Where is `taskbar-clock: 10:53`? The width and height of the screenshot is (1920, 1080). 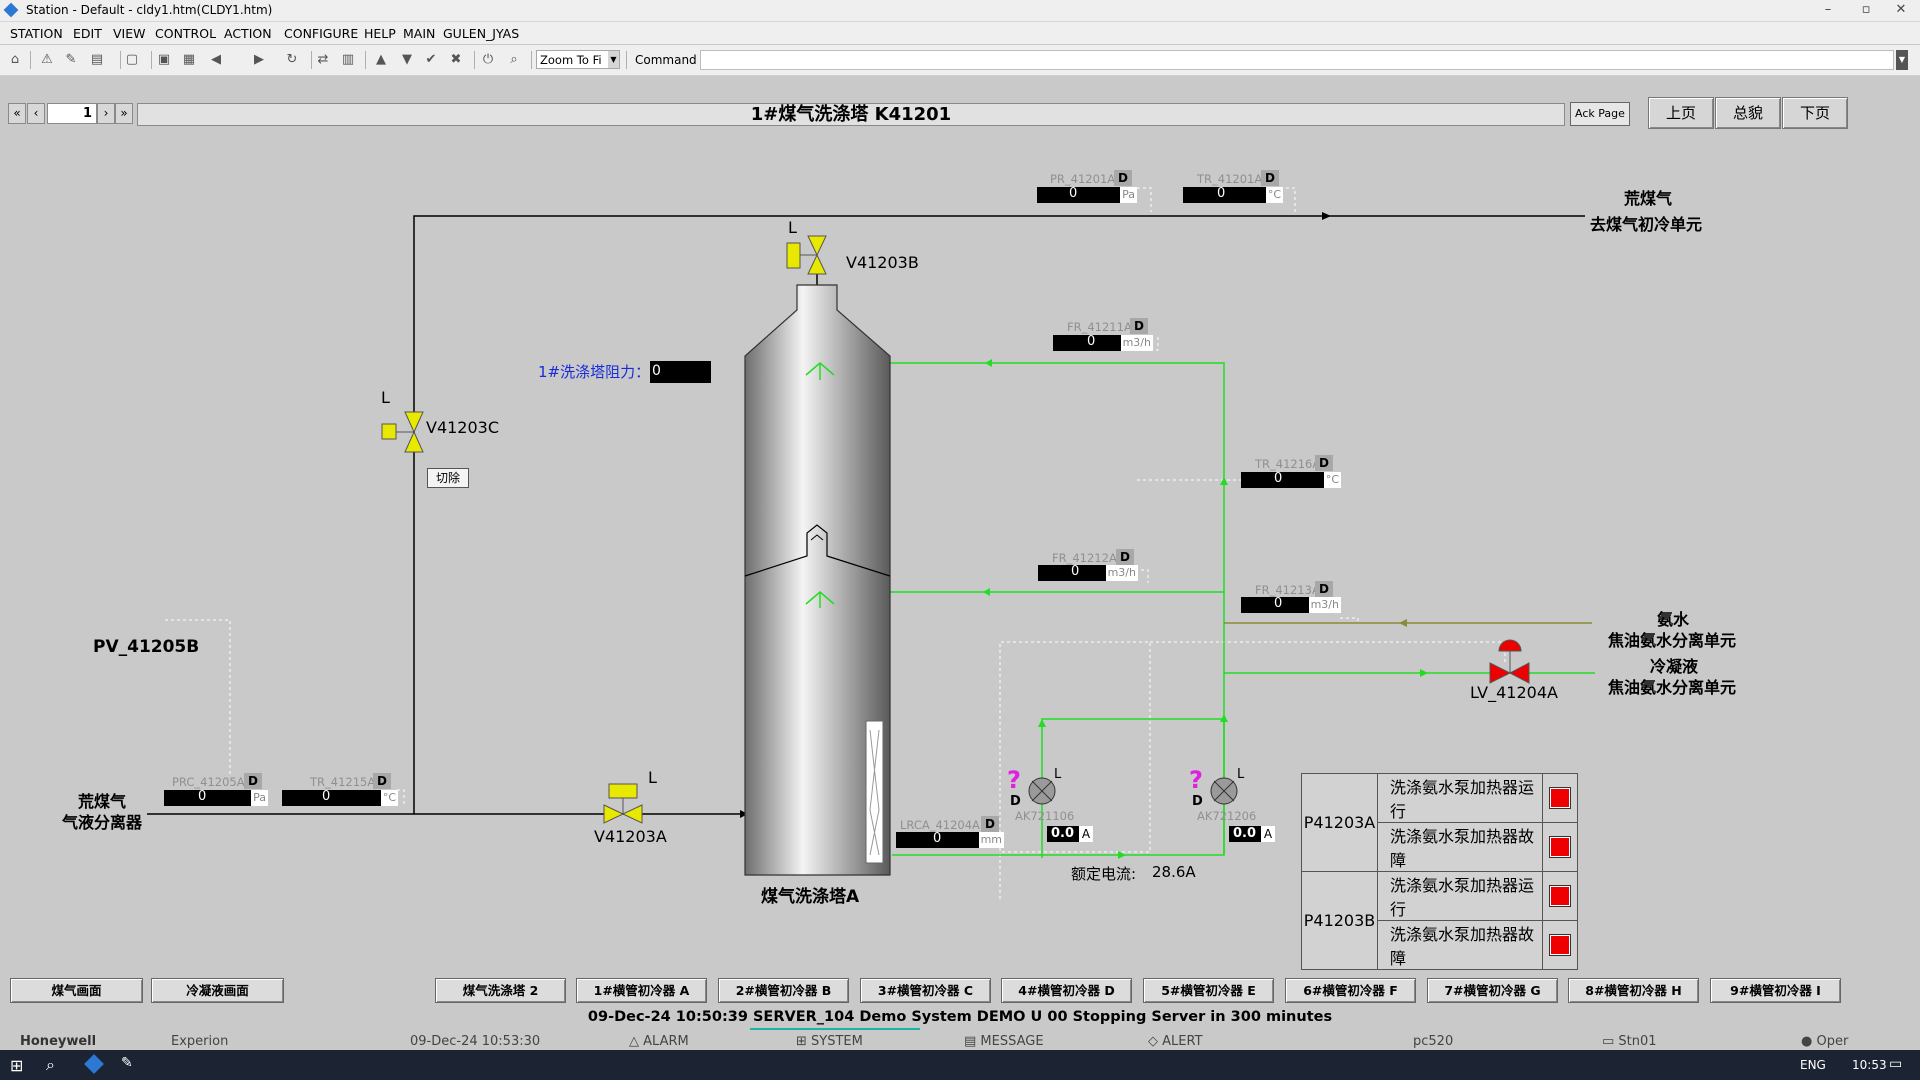 taskbar-clock: 10:53 is located at coordinates (1869, 1065).